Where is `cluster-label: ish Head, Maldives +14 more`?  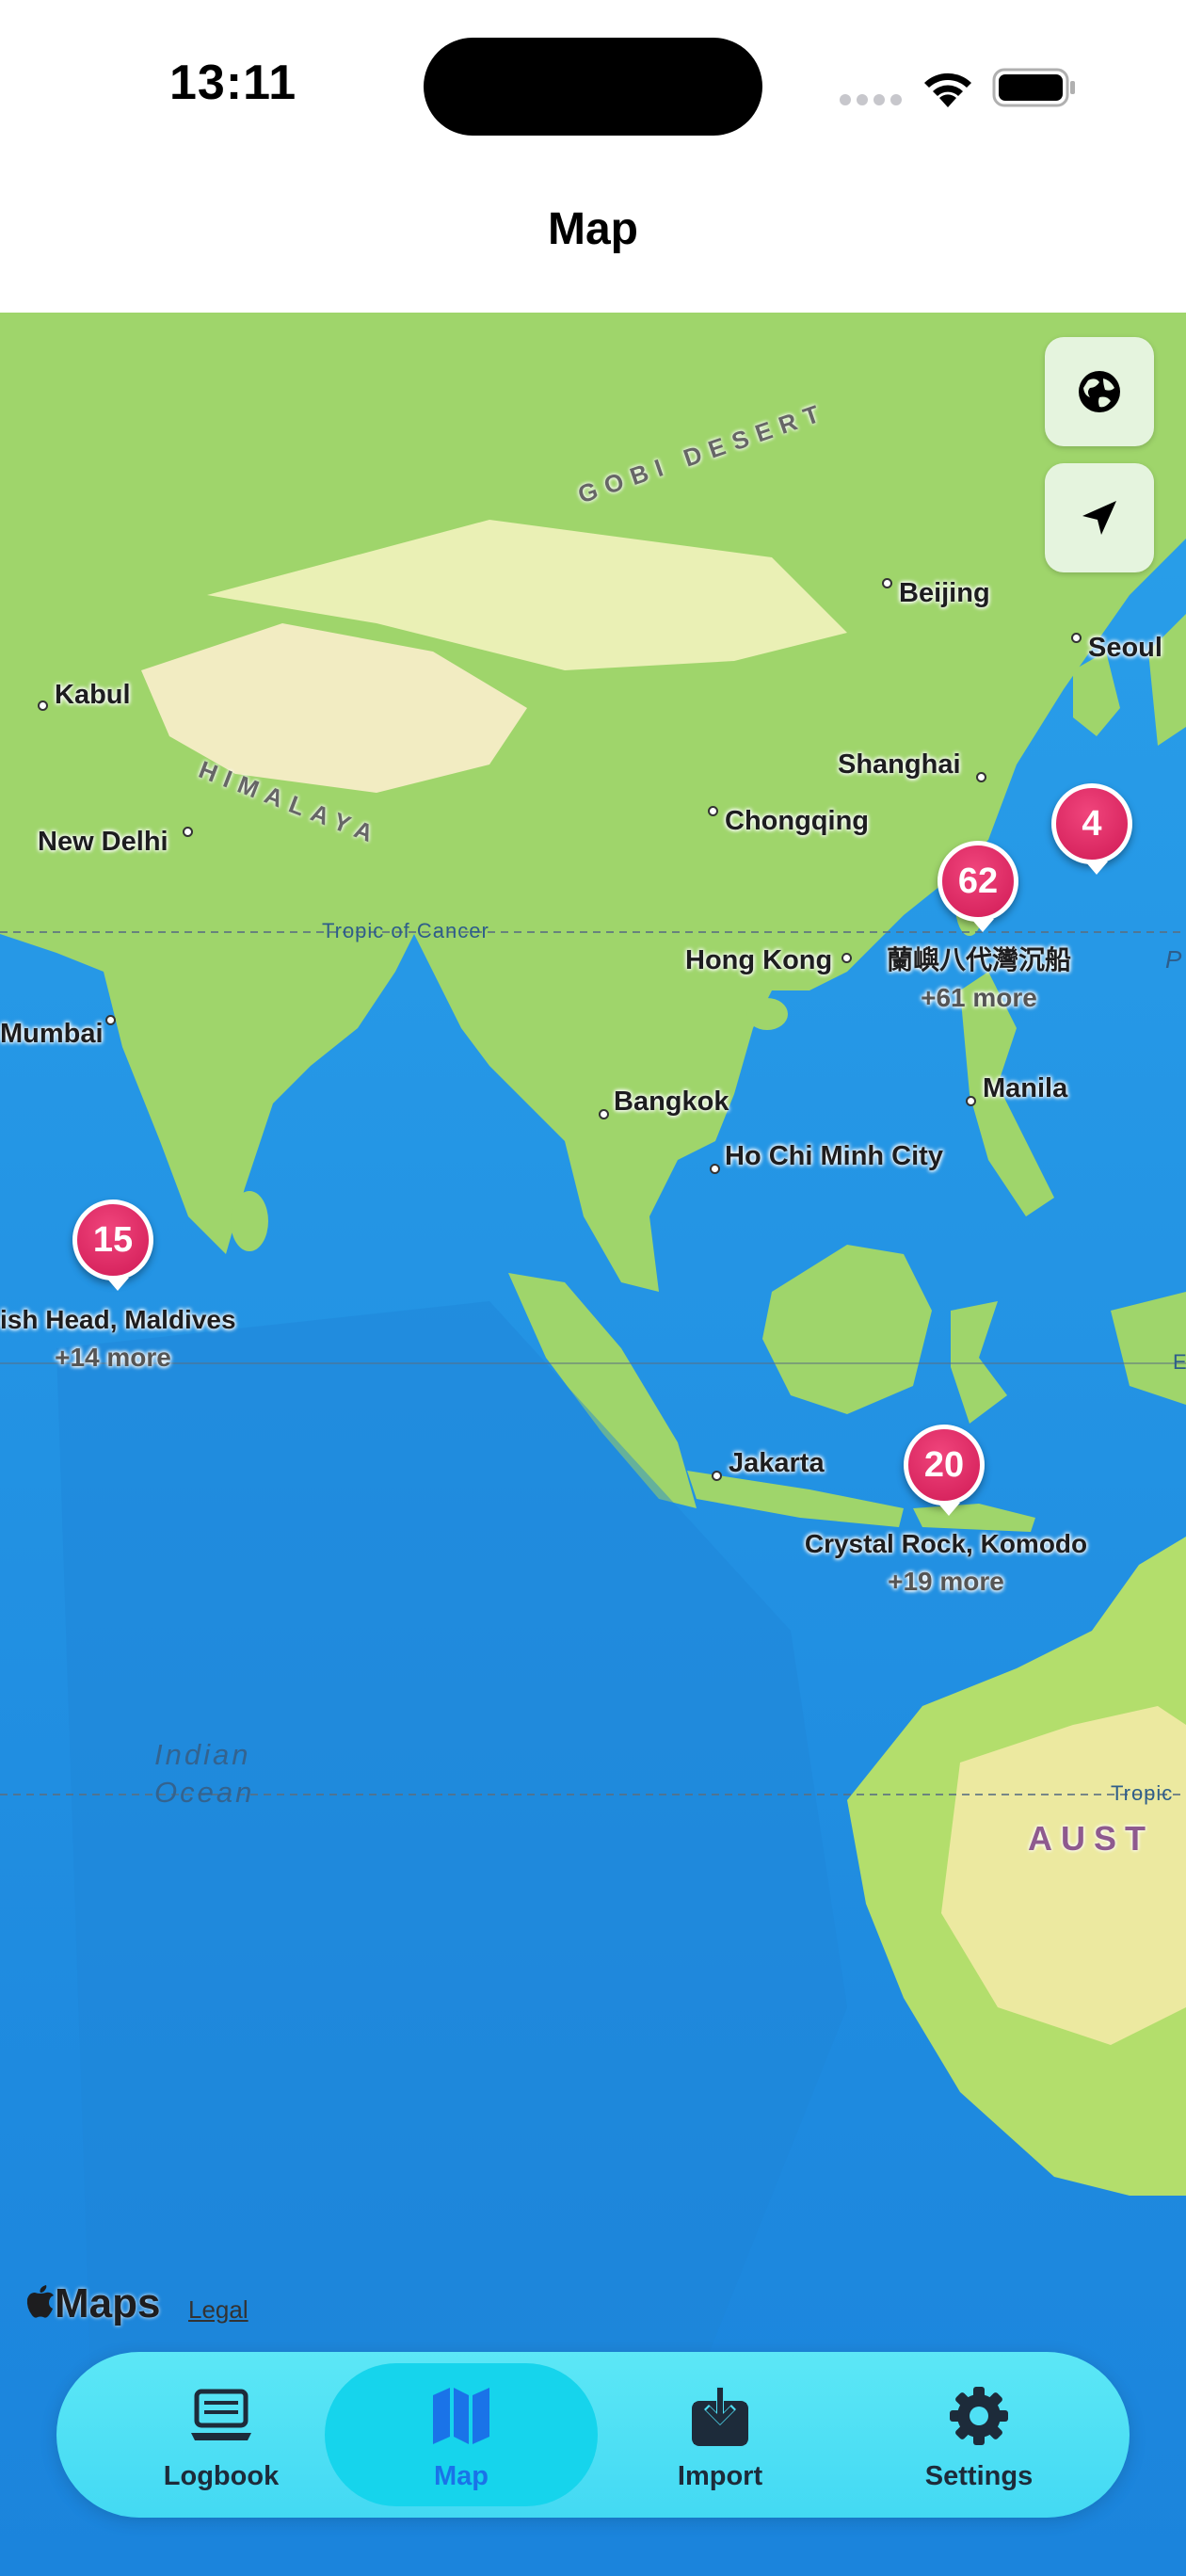
cluster-label: ish Head, Maldives +14 more is located at coordinates (118, 1339).